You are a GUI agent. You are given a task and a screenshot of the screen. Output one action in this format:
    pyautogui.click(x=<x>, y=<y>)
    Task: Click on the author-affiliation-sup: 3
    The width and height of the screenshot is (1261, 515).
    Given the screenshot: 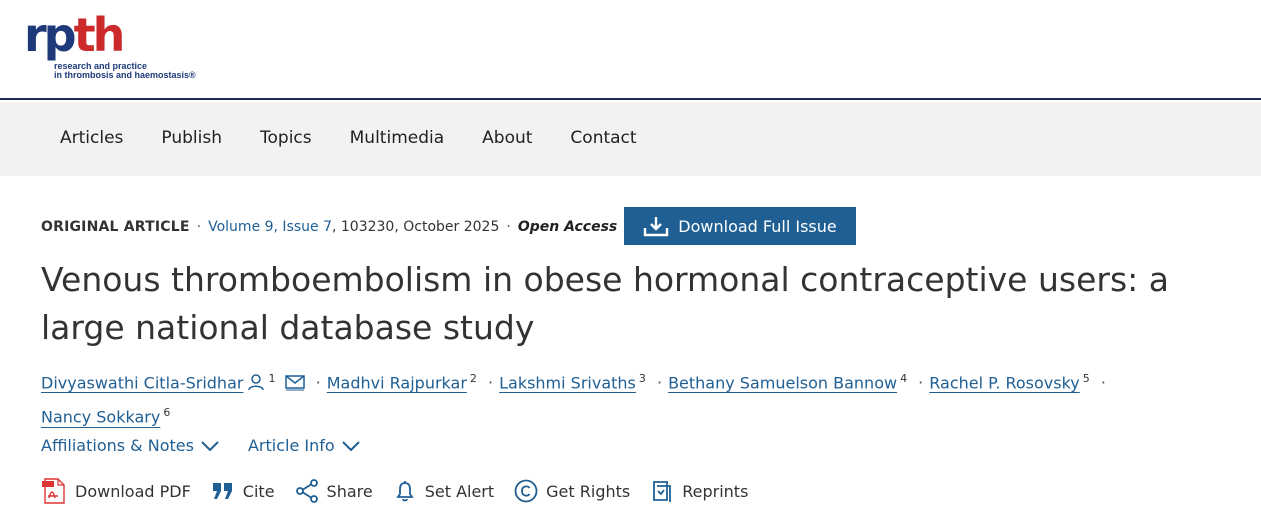 What is the action you would take?
    pyautogui.click(x=642, y=378)
    